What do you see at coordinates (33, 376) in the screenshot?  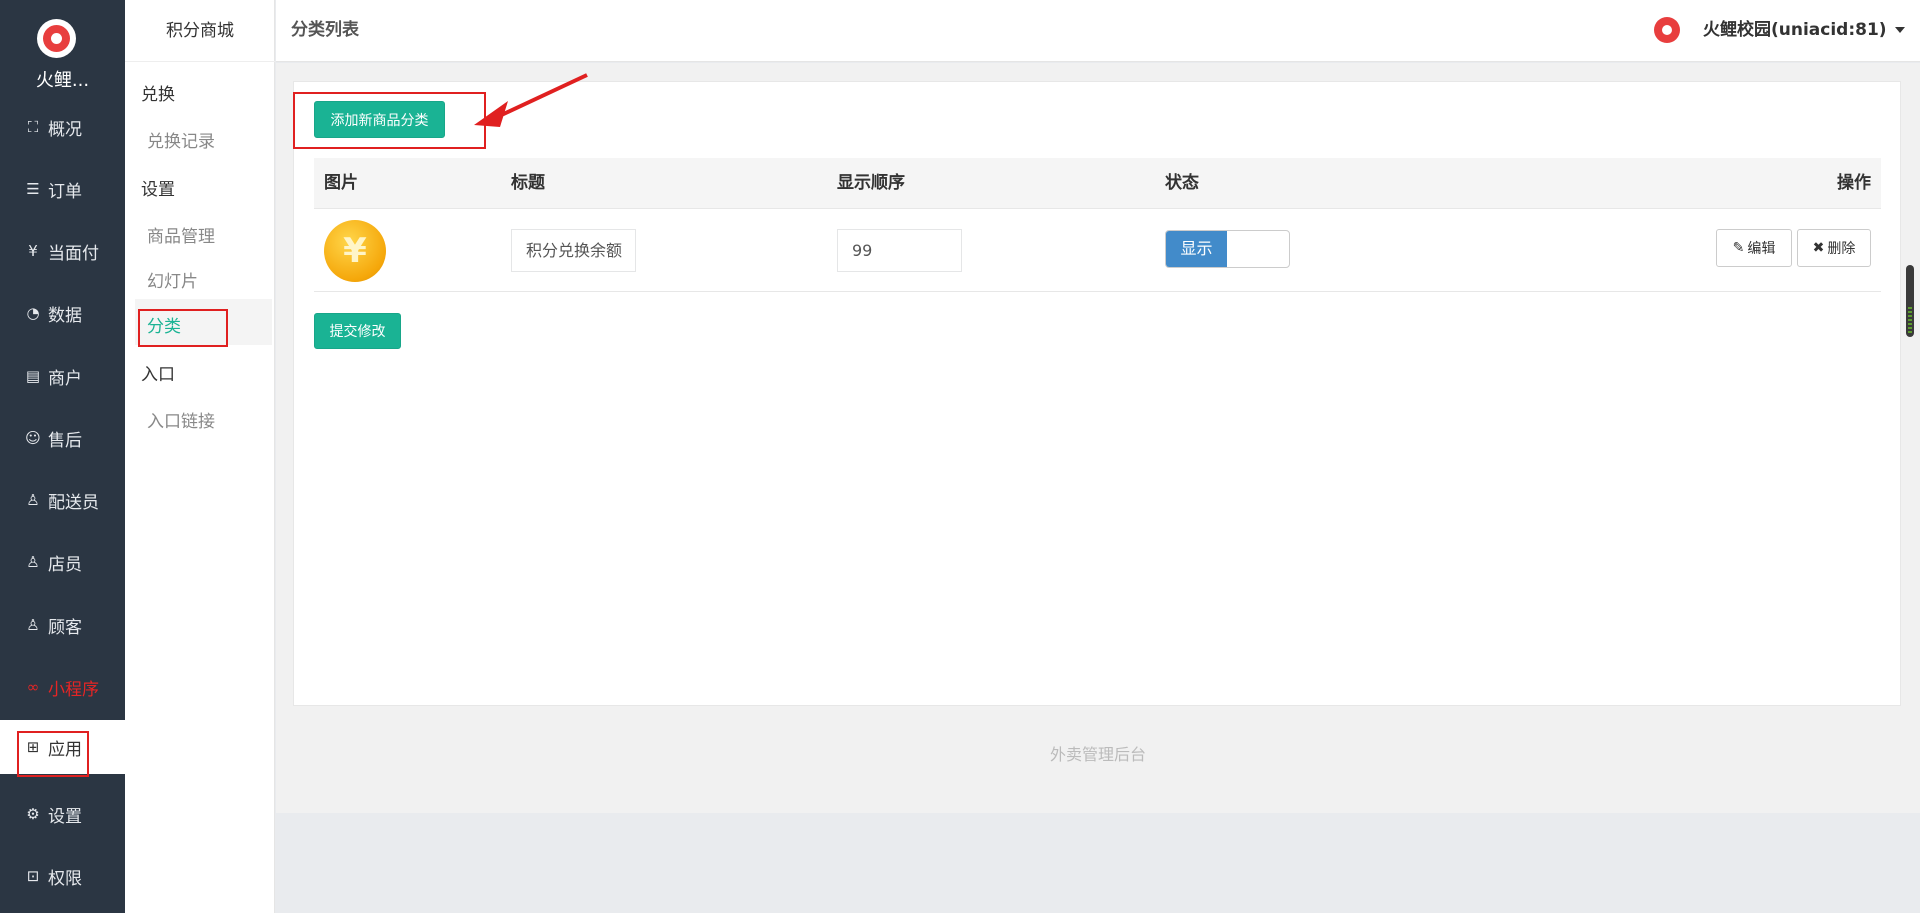 I see `store-icon: ▤` at bounding box center [33, 376].